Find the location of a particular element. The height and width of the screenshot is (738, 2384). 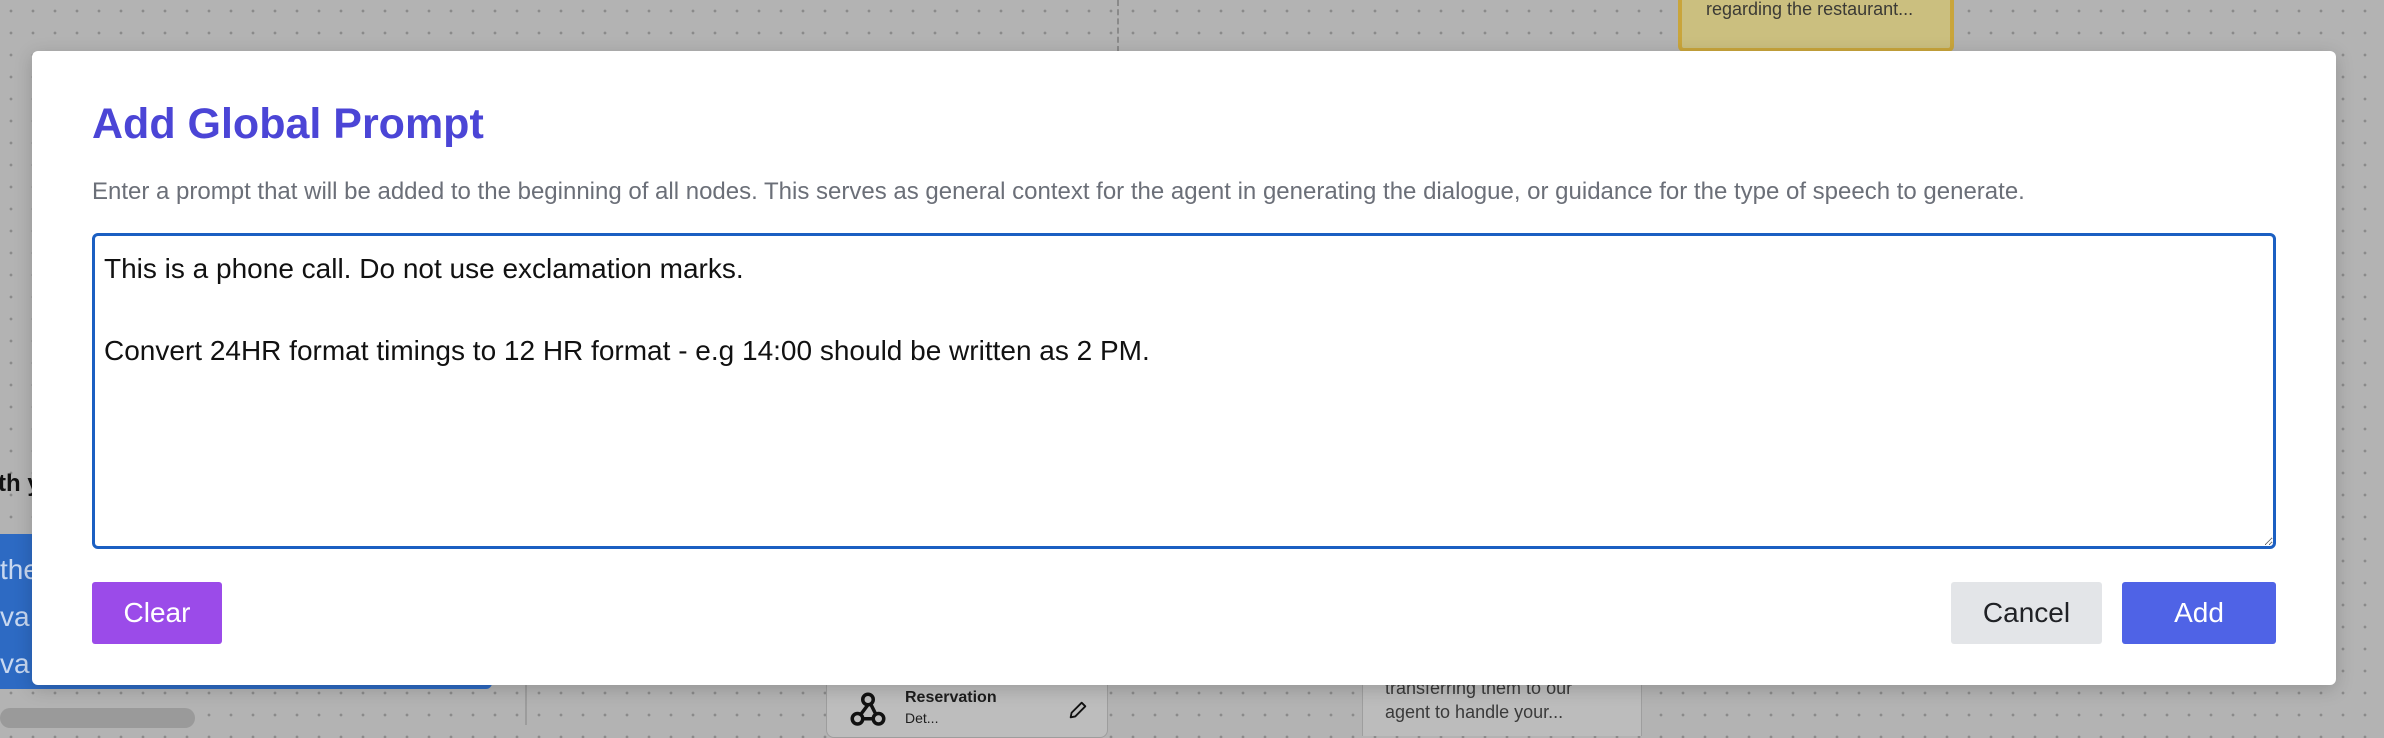

canvas-grey-pill is located at coordinates (97, 718).